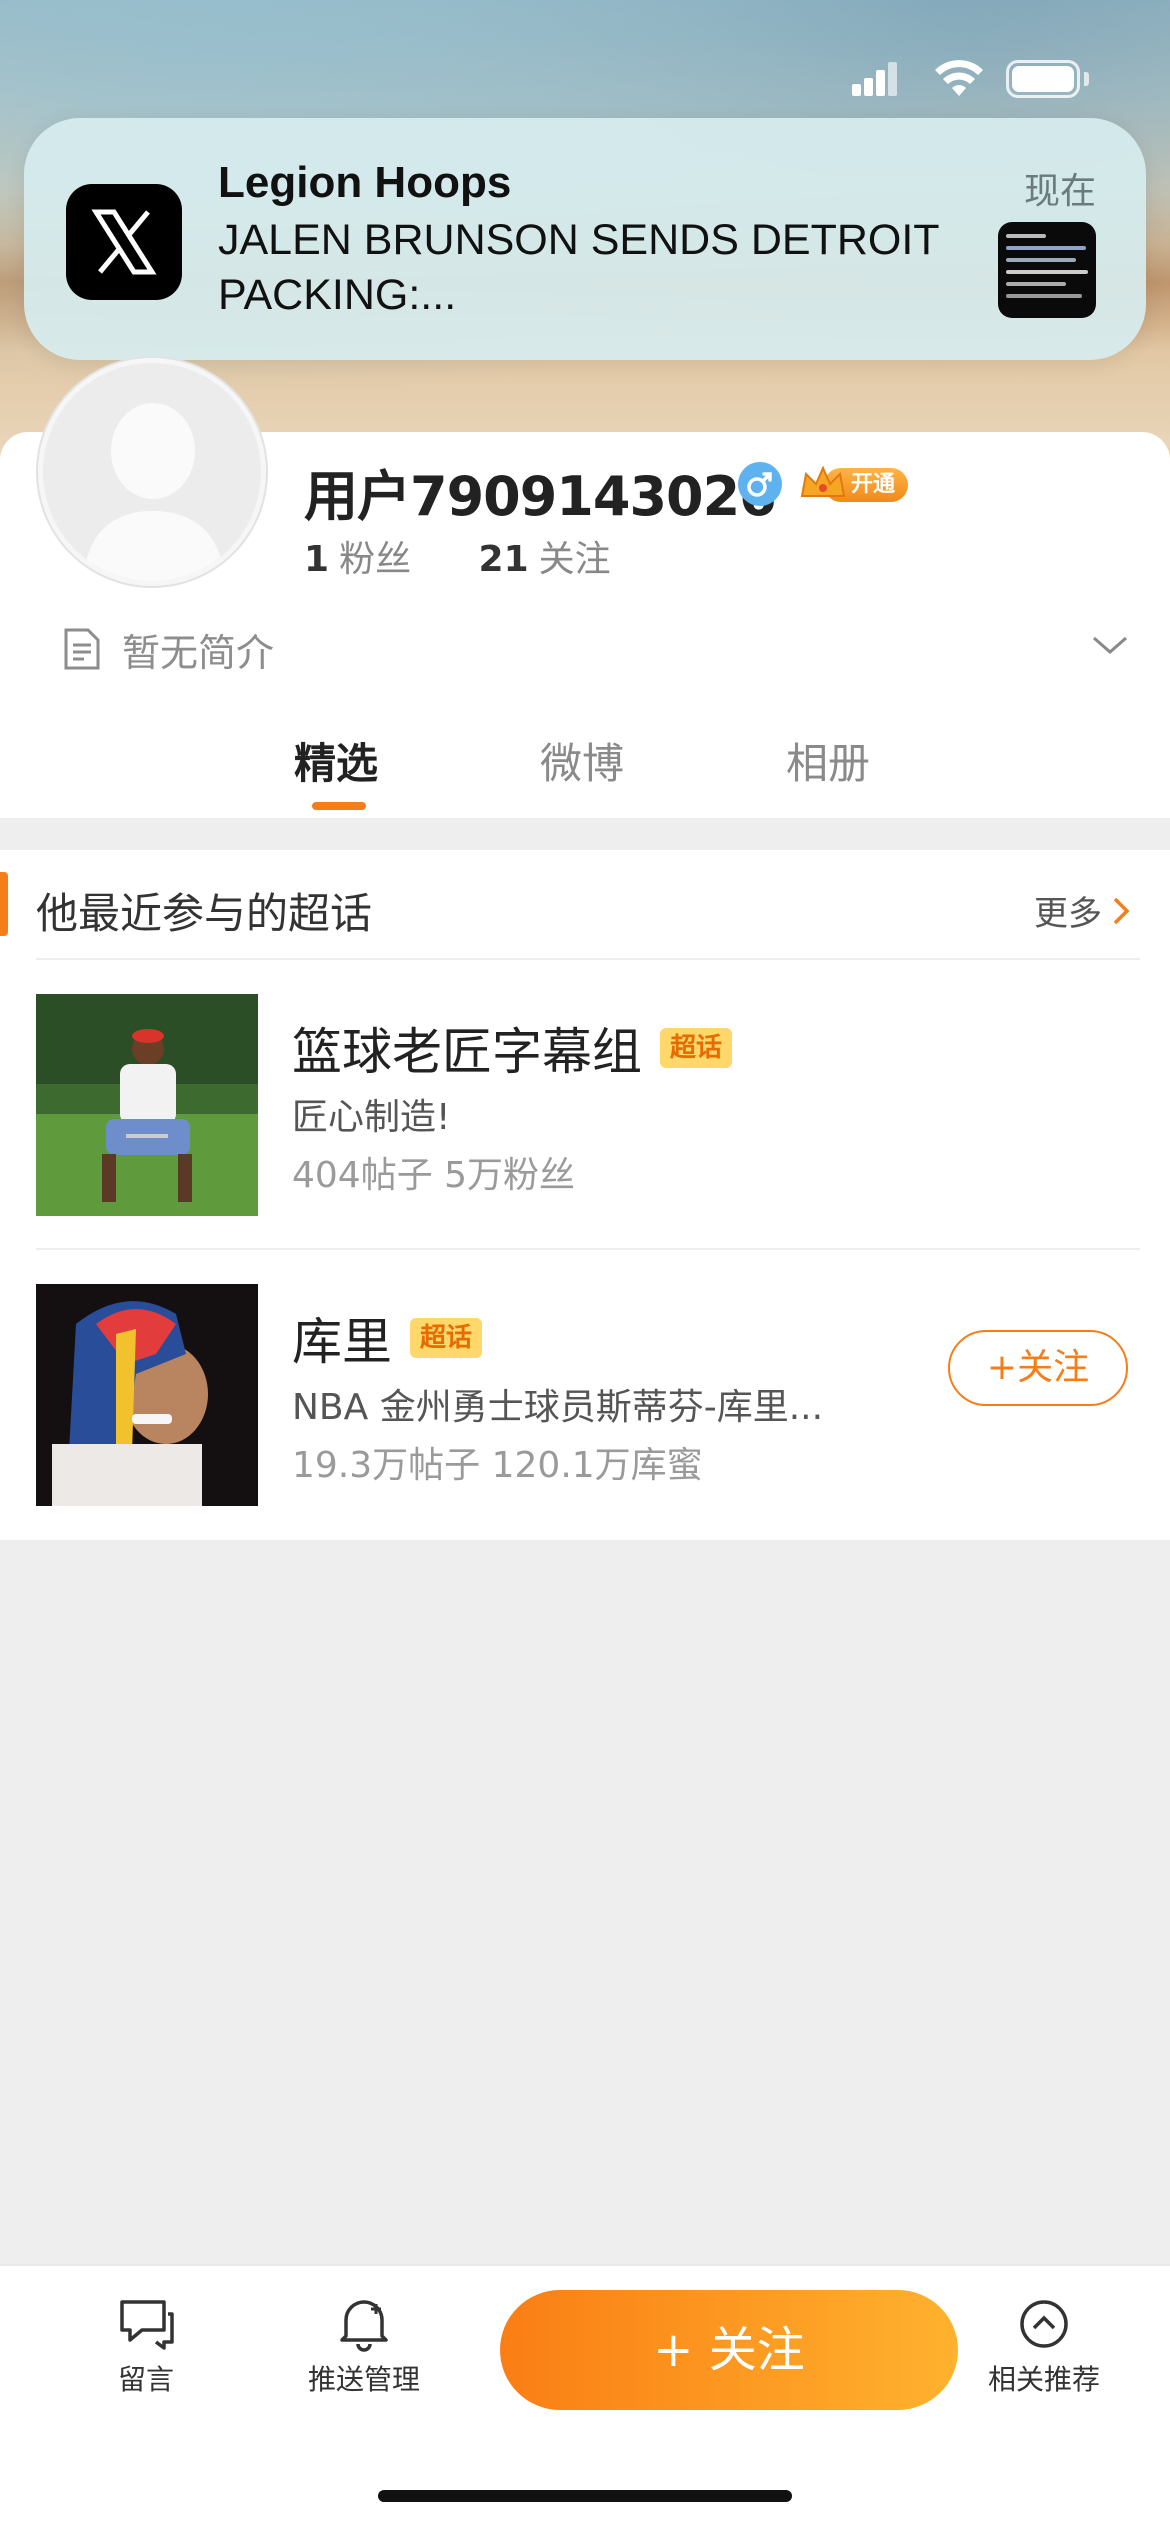 Image resolution: width=1170 pixels, height=2532 pixels. Describe the element at coordinates (363, 2379) in the screenshot. I see `push-settings-label: 推送管理` at that location.